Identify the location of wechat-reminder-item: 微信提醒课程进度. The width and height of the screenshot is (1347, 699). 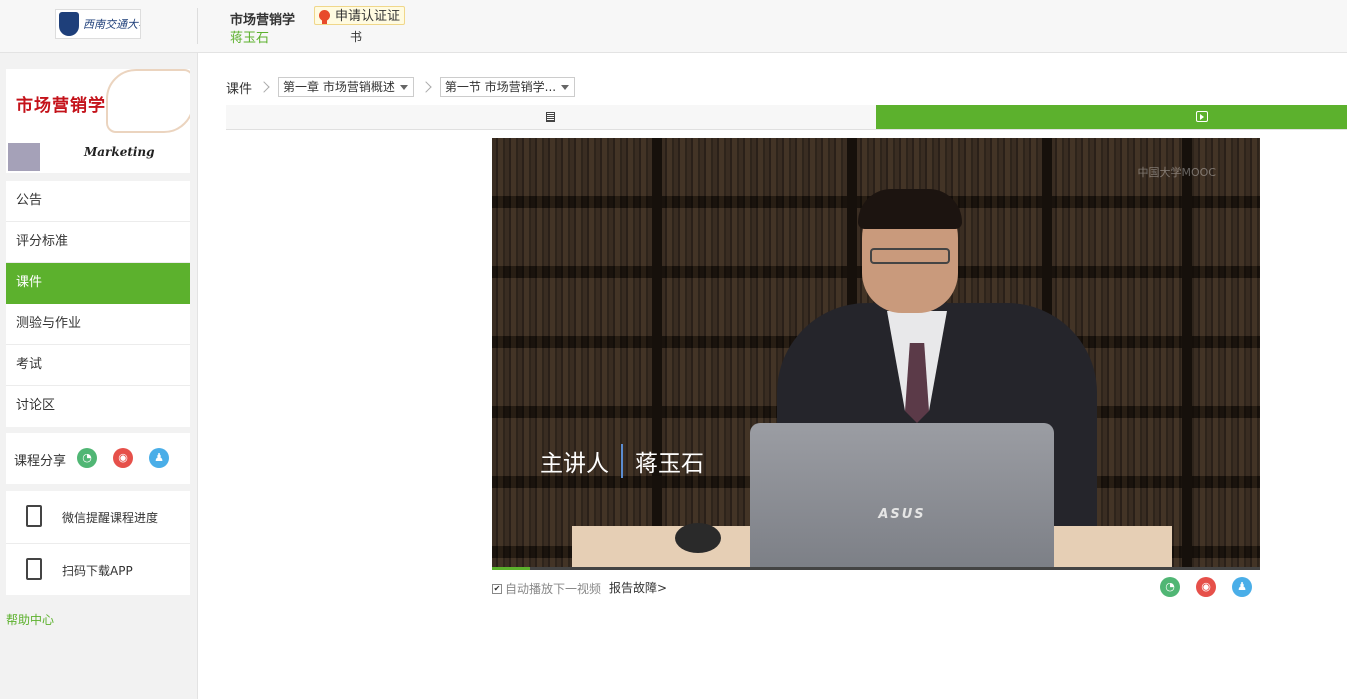
(98, 517).